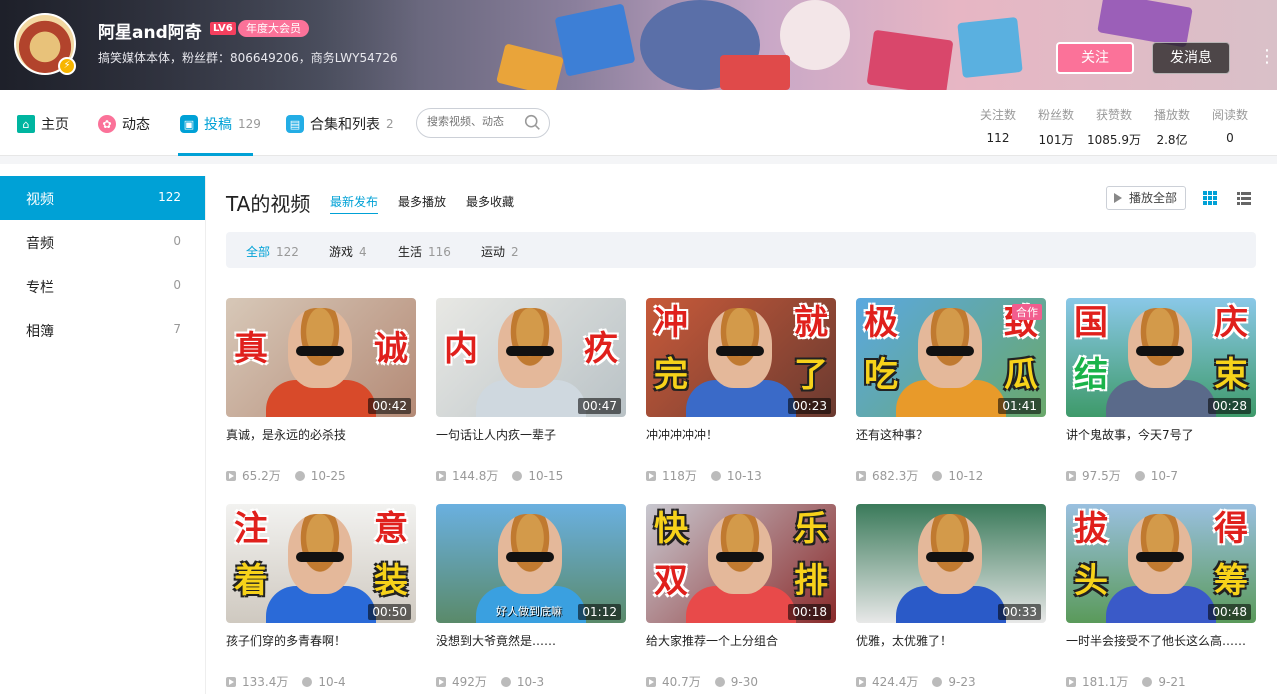 This screenshot has height=694, width=1277. What do you see at coordinates (124, 124) in the screenshot?
I see `tab-dynamic: ✿ 动态` at bounding box center [124, 124].